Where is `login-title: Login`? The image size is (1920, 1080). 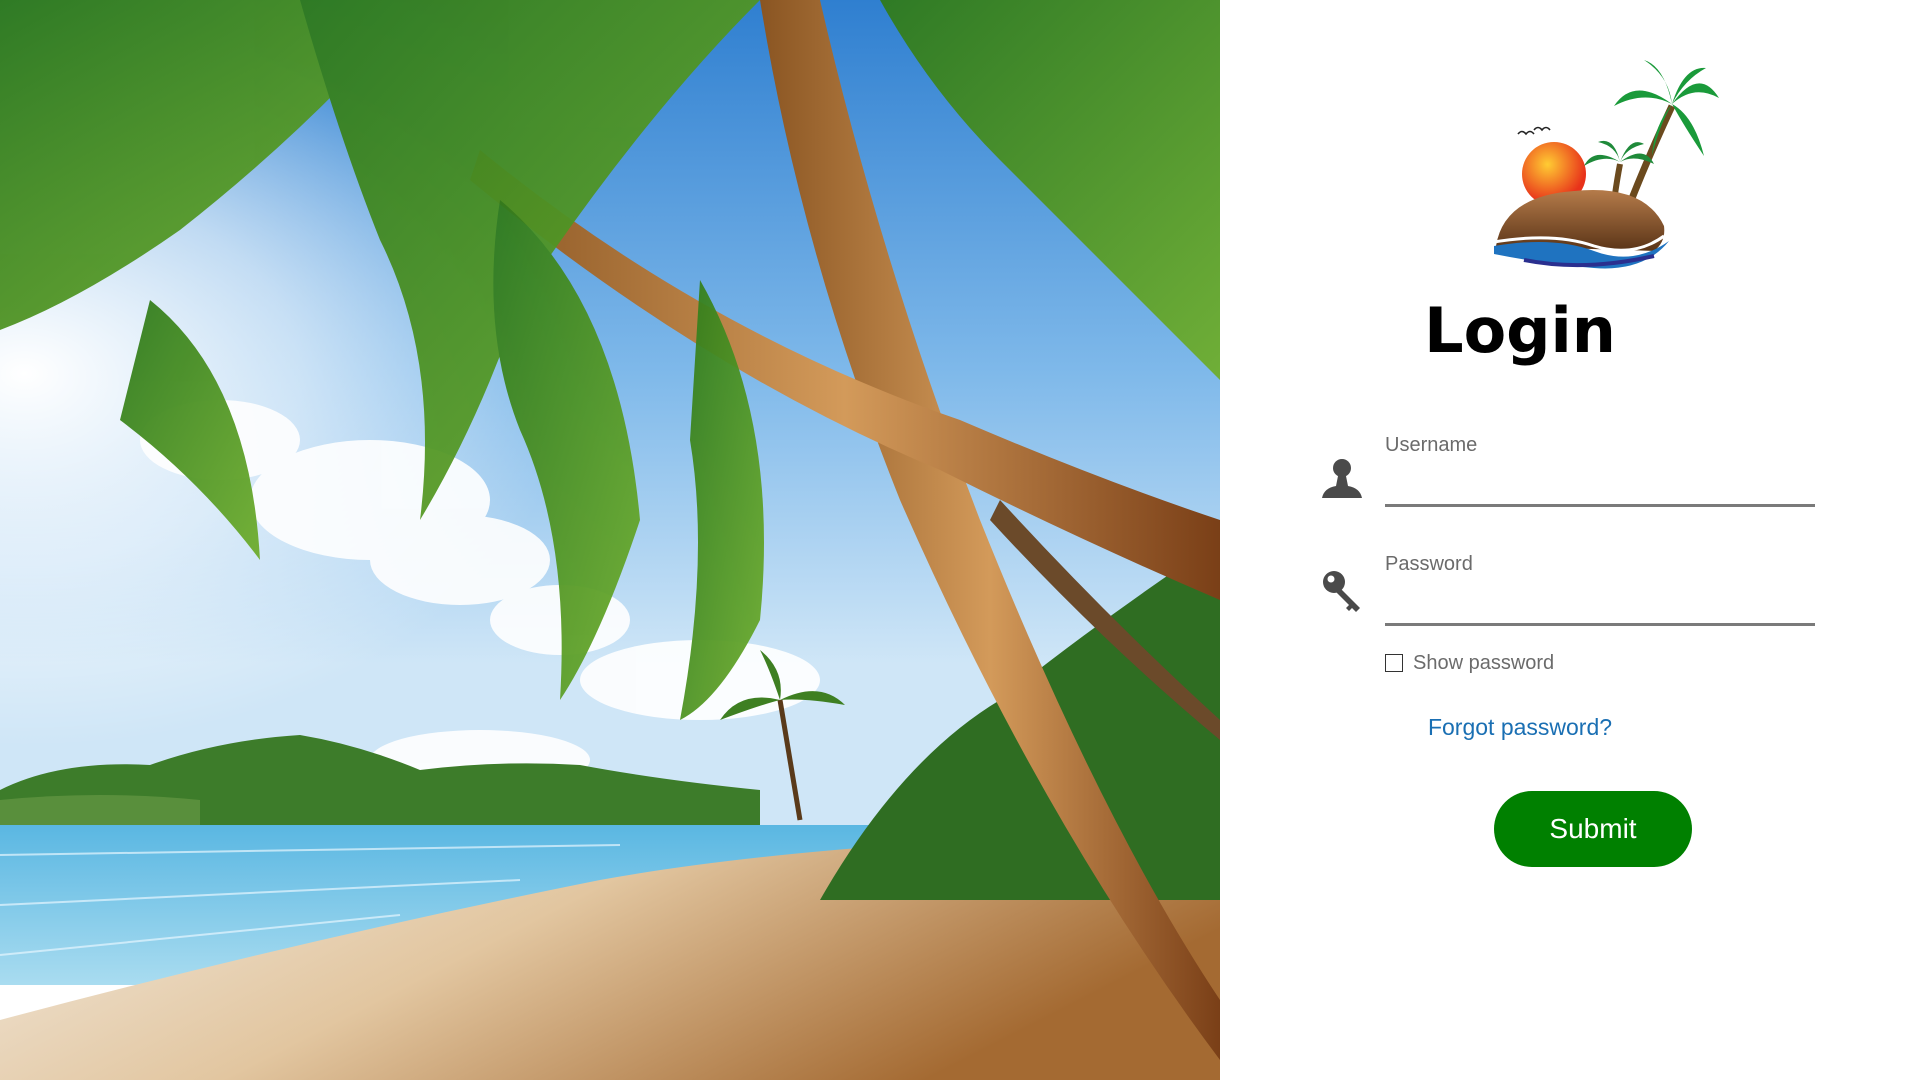 login-title: Login is located at coordinates (1520, 330).